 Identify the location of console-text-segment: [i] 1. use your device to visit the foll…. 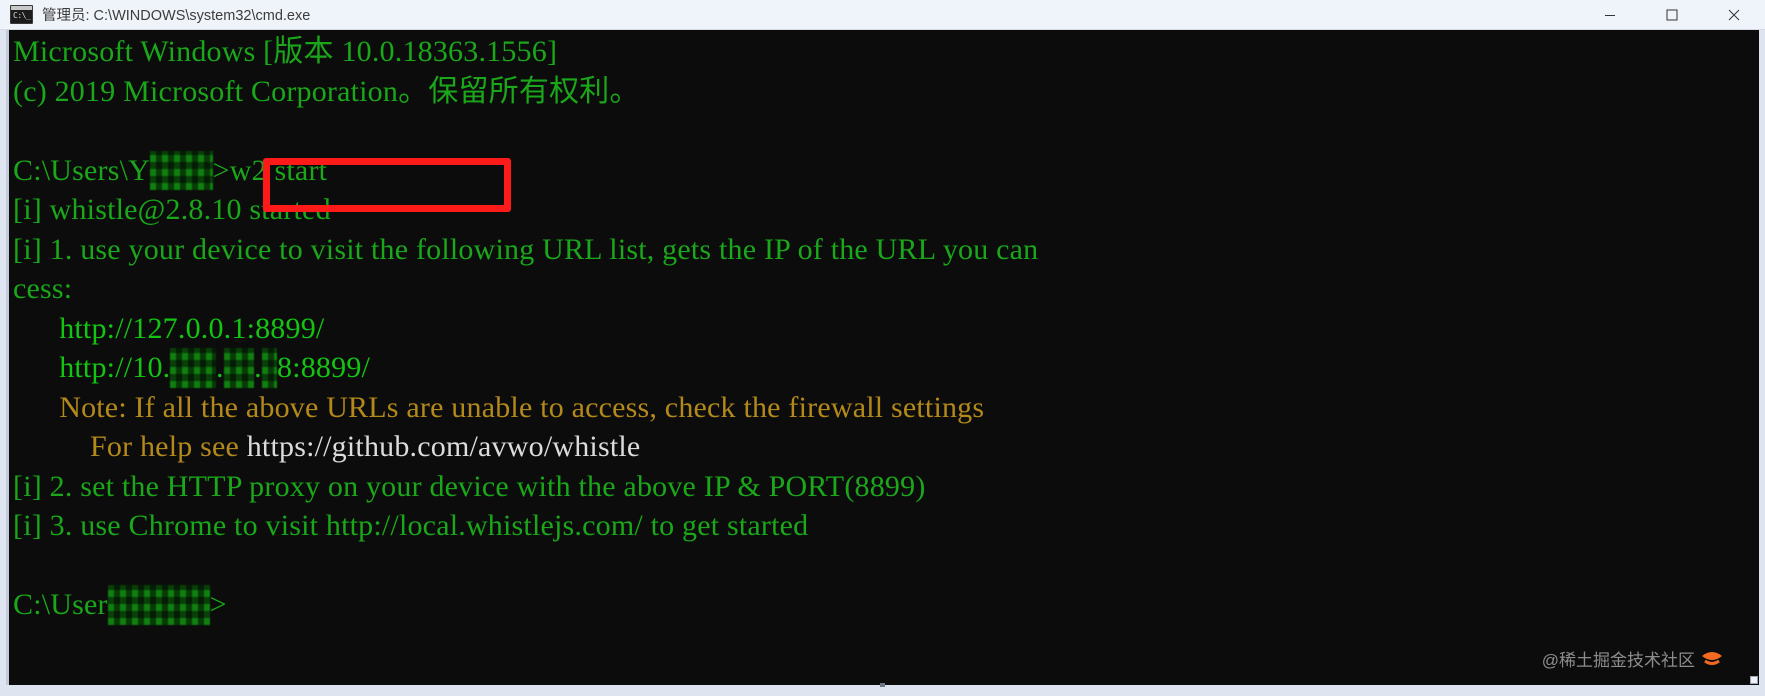
(526, 249).